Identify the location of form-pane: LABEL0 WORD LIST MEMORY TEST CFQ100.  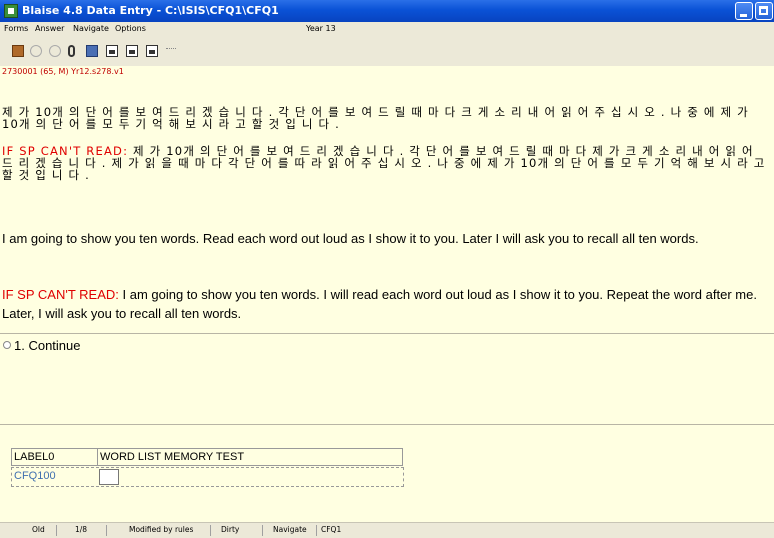
(387, 484).